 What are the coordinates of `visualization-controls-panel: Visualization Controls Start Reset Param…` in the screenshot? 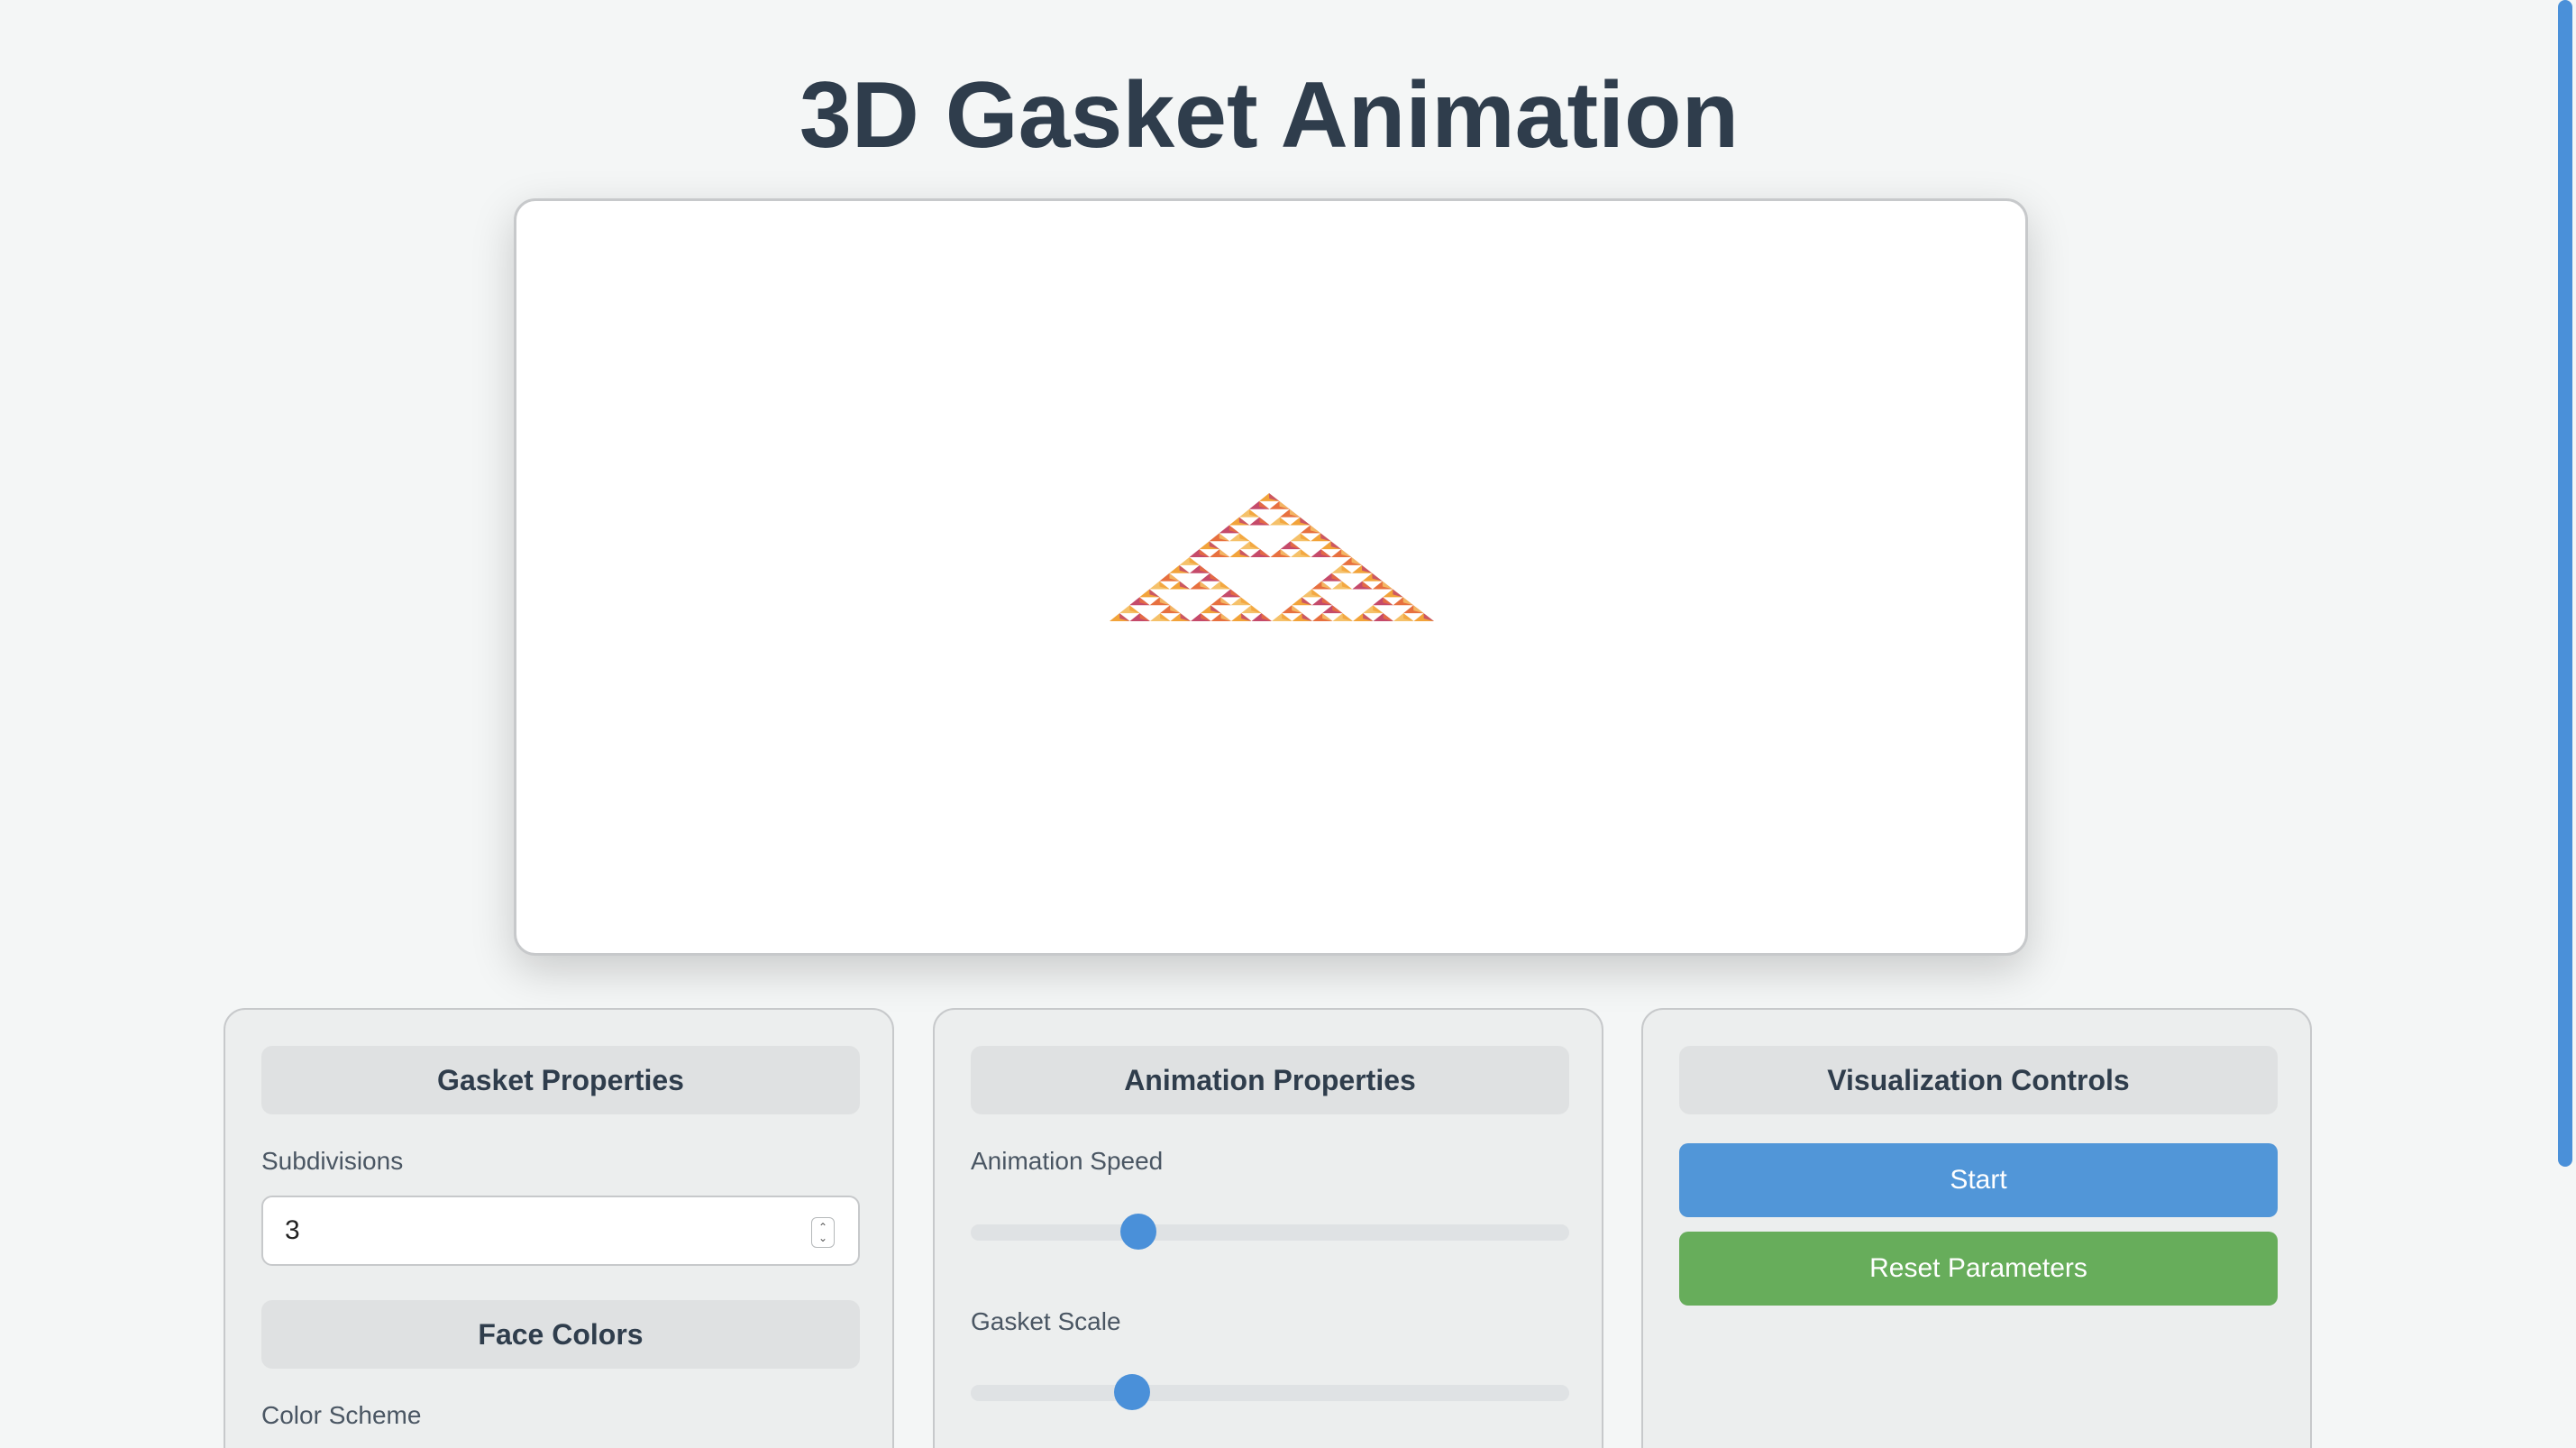 It's located at (1976, 1228).